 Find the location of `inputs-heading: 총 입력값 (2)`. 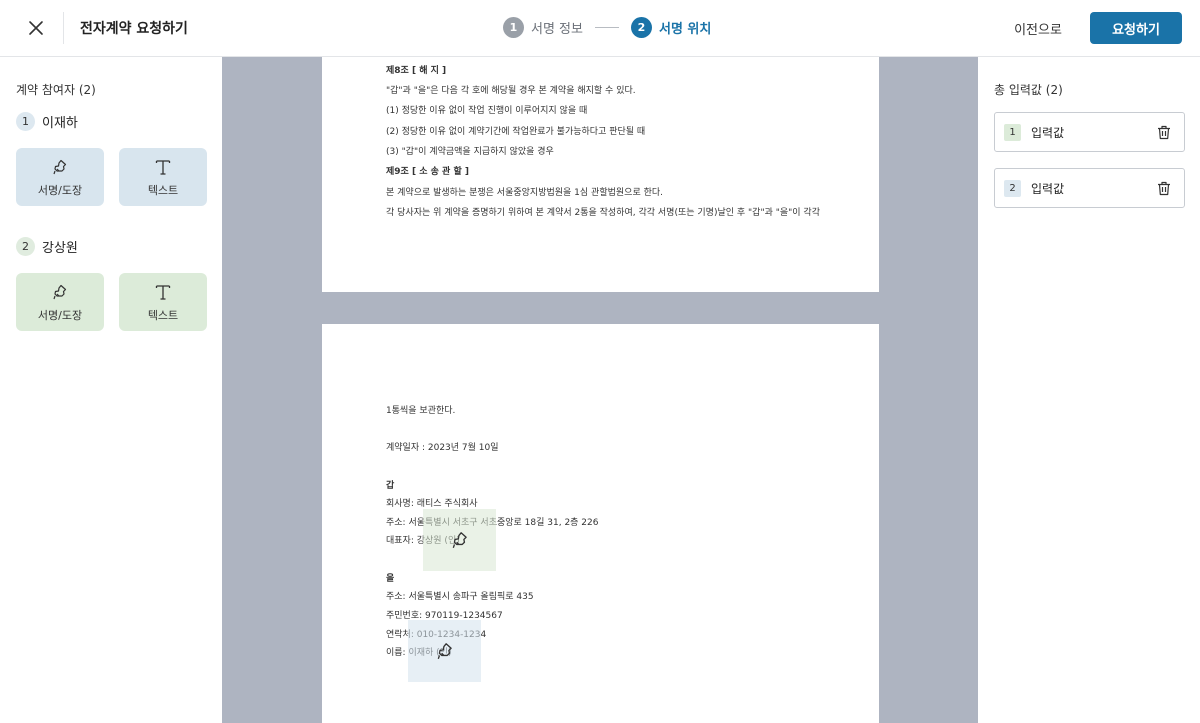

inputs-heading: 총 입력값 (2) is located at coordinates (1028, 90).